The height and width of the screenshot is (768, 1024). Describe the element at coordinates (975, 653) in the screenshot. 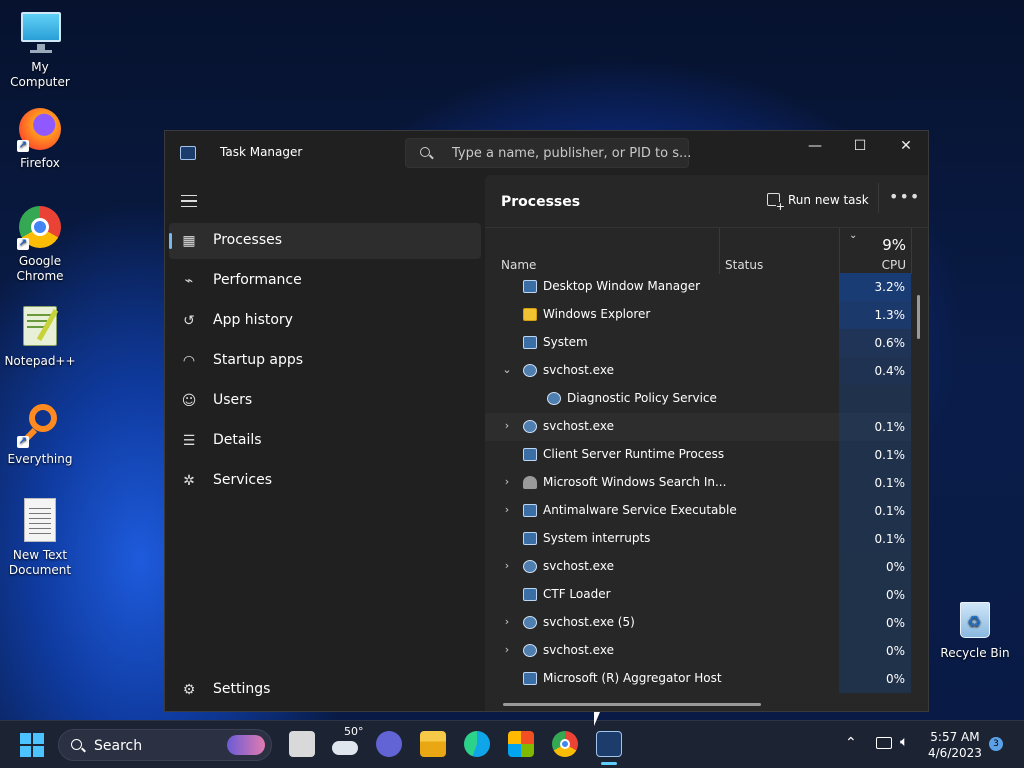

I see `desktop-icon-label: Recycle Bin` at that location.